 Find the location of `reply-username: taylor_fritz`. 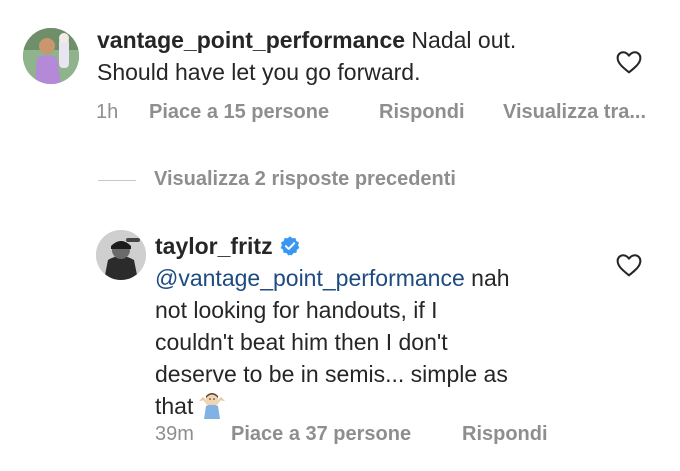

reply-username: taylor_fritz is located at coordinates (214, 246).